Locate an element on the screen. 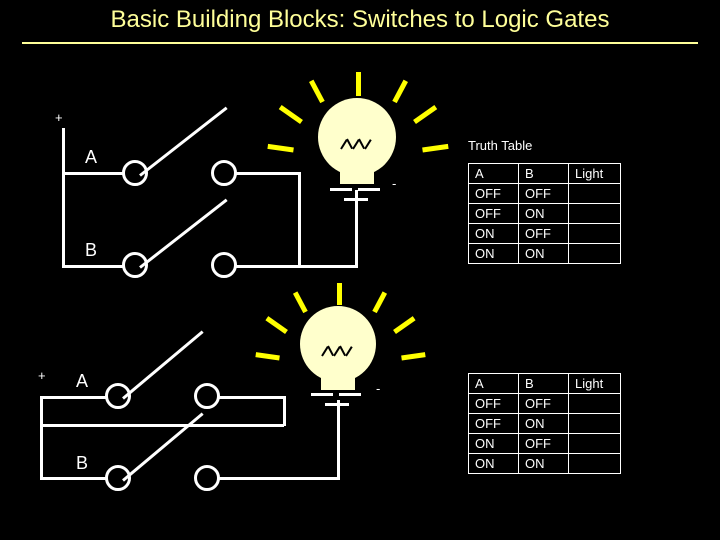  bulb-base-line-2b is located at coordinates (350, 394).